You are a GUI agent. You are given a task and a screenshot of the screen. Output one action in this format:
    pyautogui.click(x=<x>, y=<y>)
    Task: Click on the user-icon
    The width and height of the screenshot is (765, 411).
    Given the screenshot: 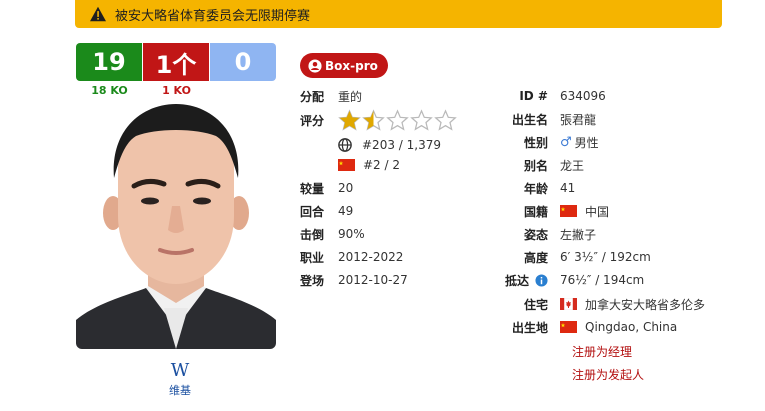 What is the action you would take?
    pyautogui.click(x=315, y=65)
    